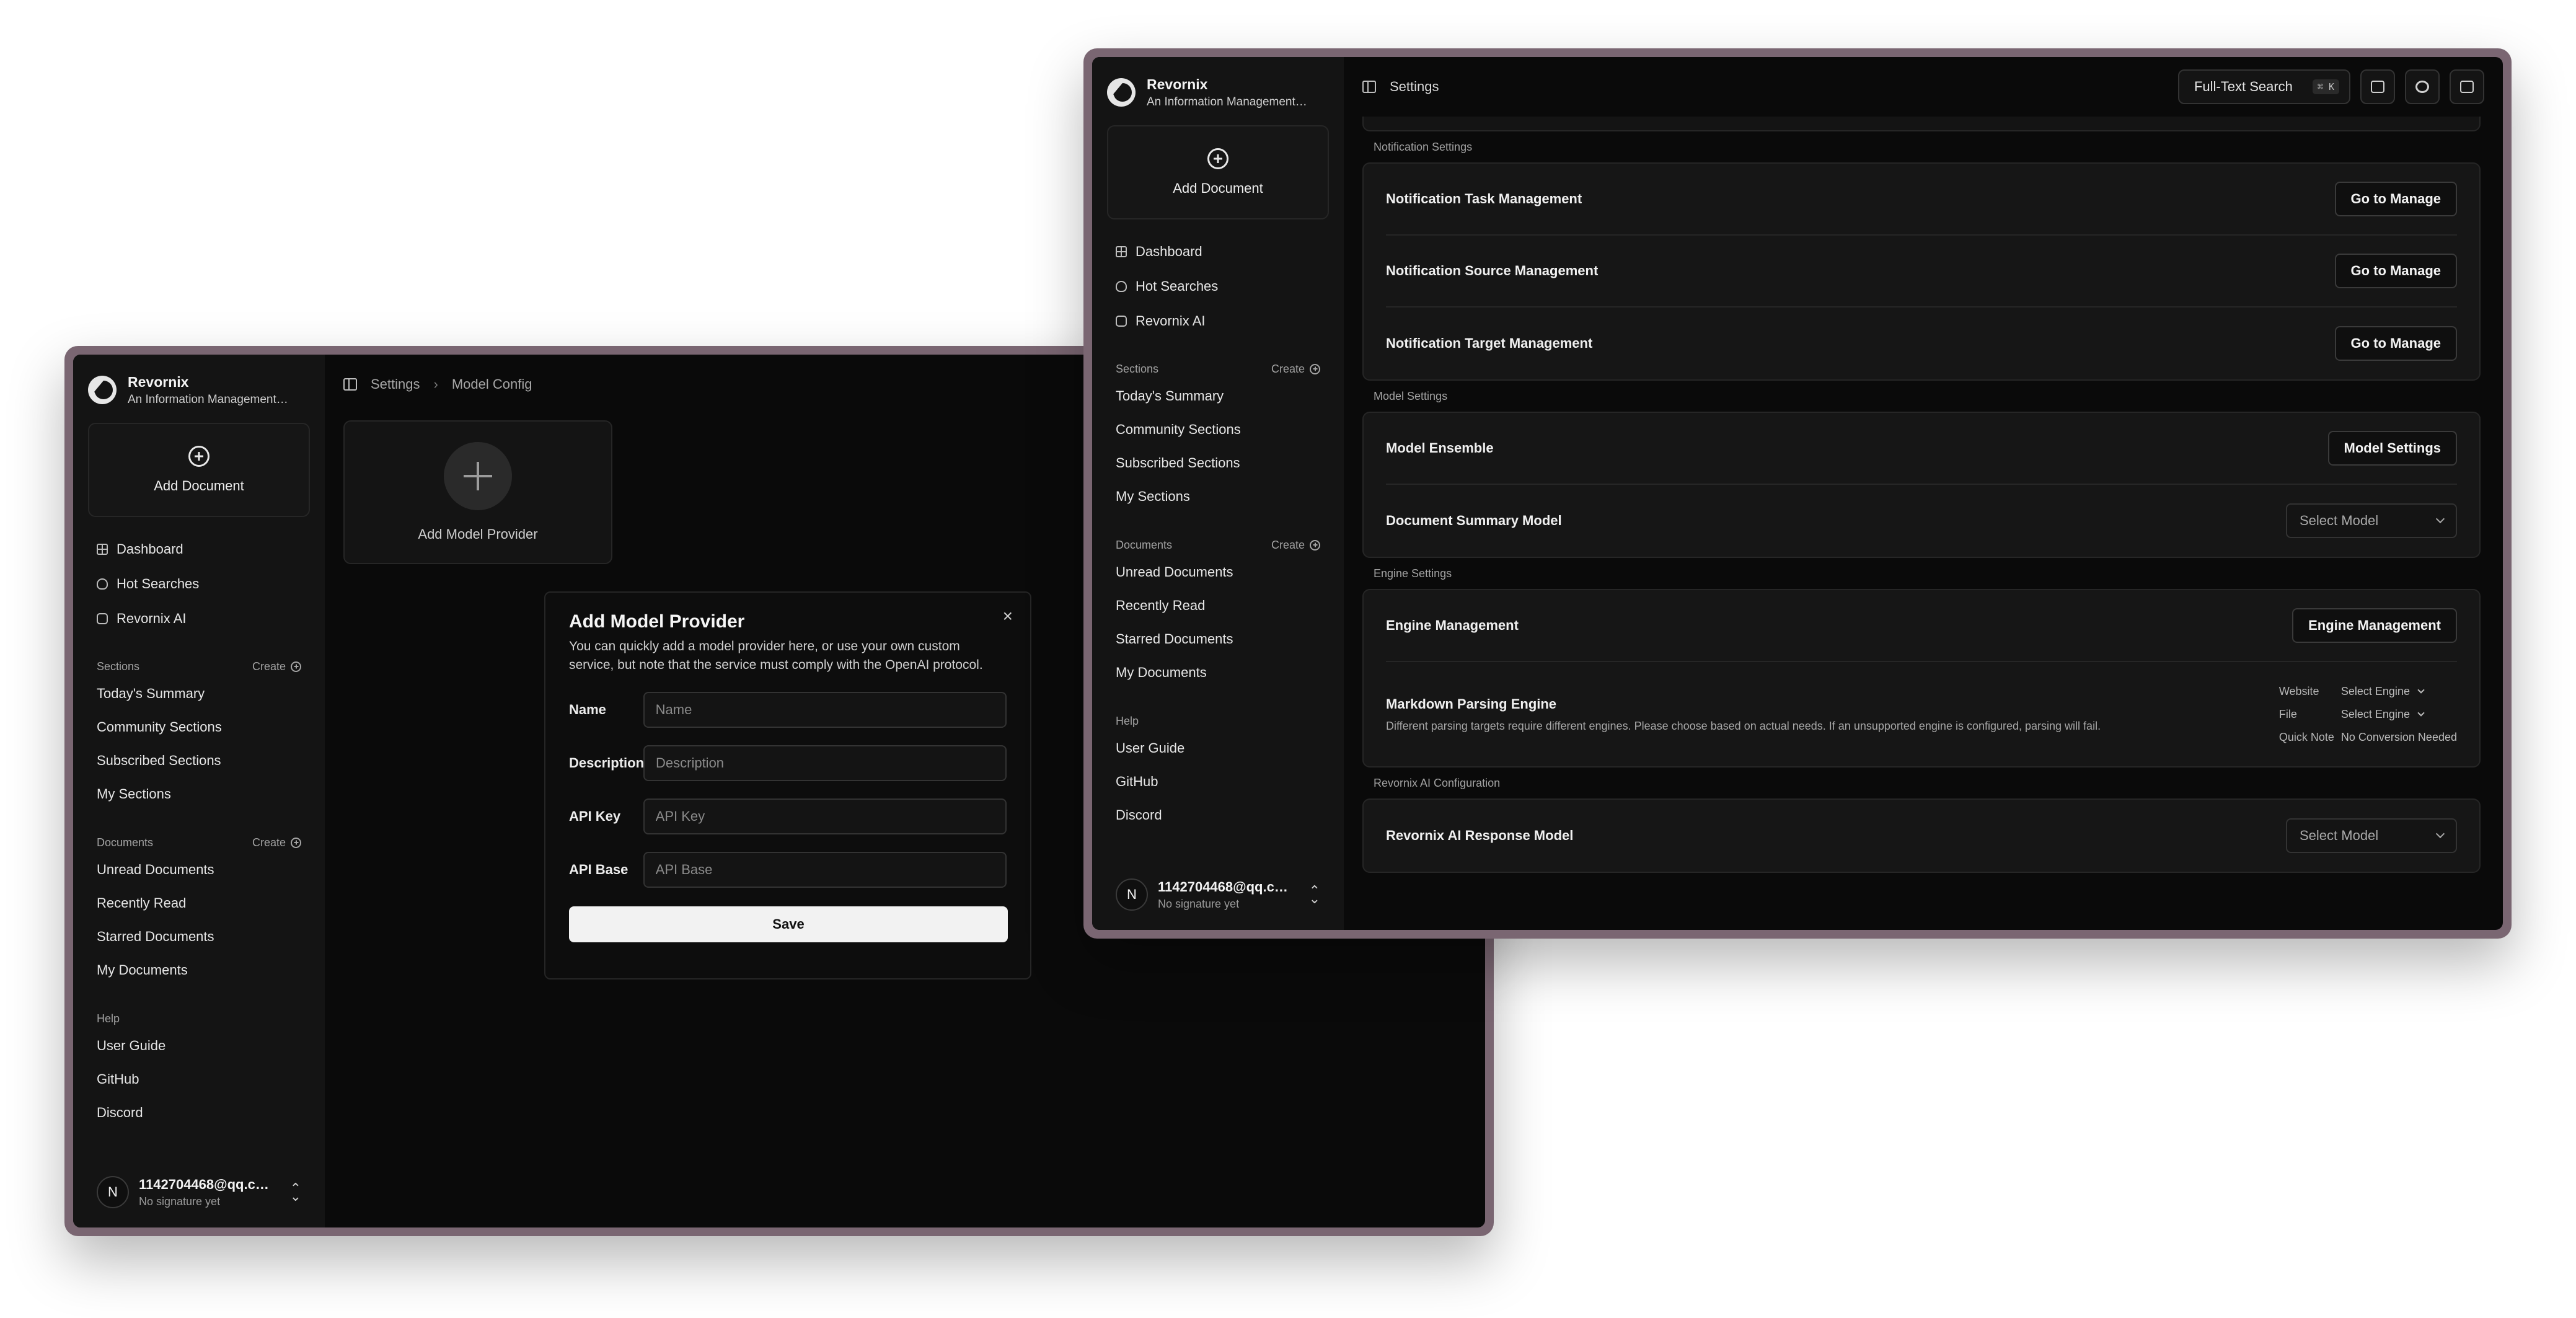  Describe the element at coordinates (2339, 835) in the screenshot. I see `select-value: Select Model` at that location.